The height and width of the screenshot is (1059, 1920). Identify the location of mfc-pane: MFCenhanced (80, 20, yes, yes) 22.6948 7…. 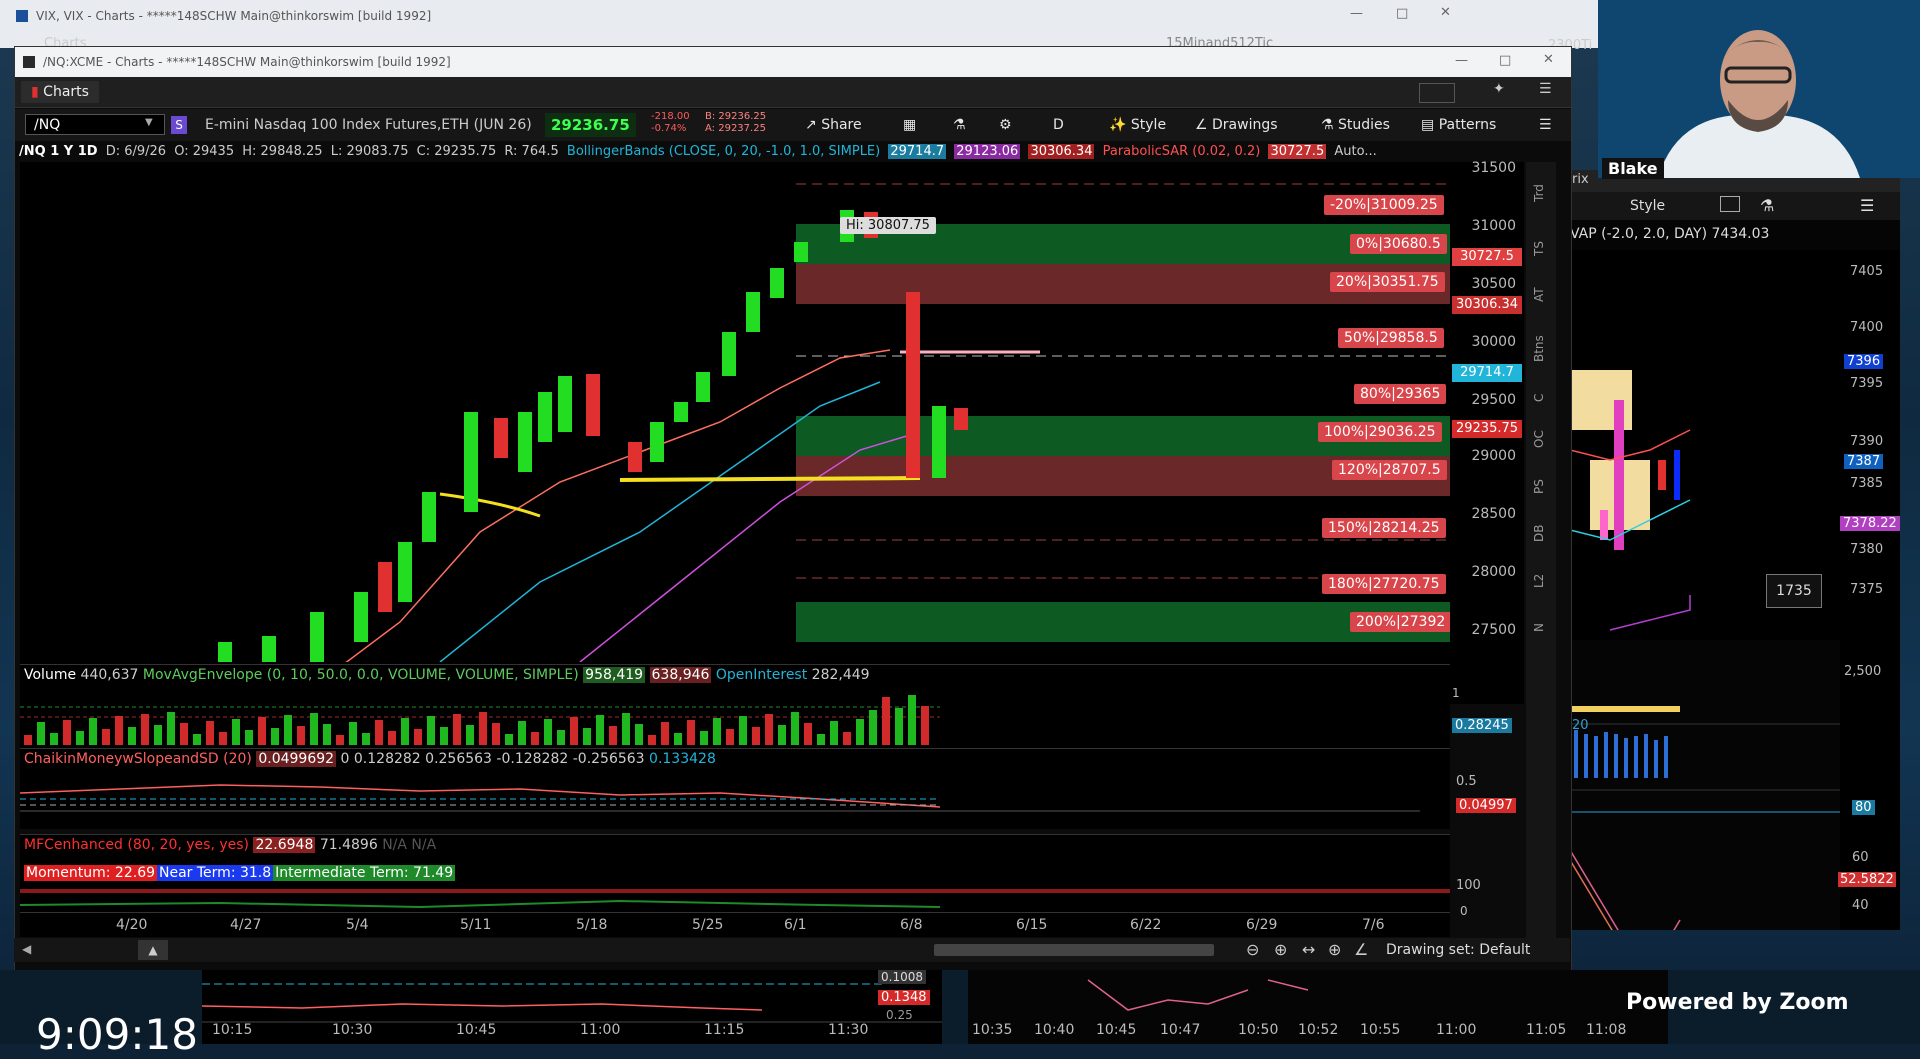
(735, 873).